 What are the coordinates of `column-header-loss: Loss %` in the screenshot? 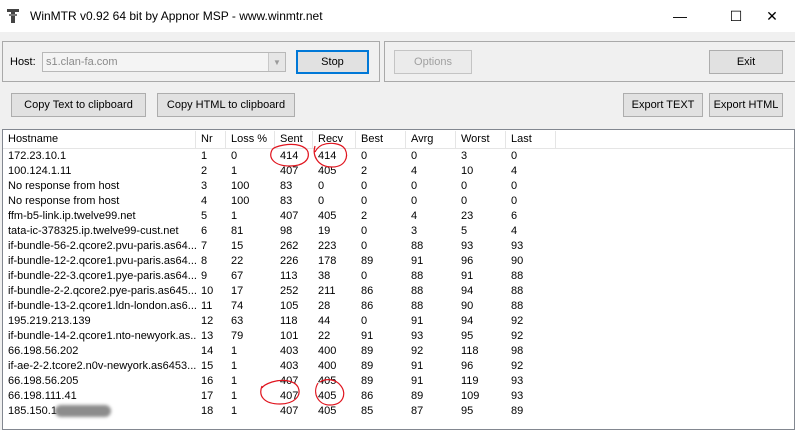 It's located at (250, 139).